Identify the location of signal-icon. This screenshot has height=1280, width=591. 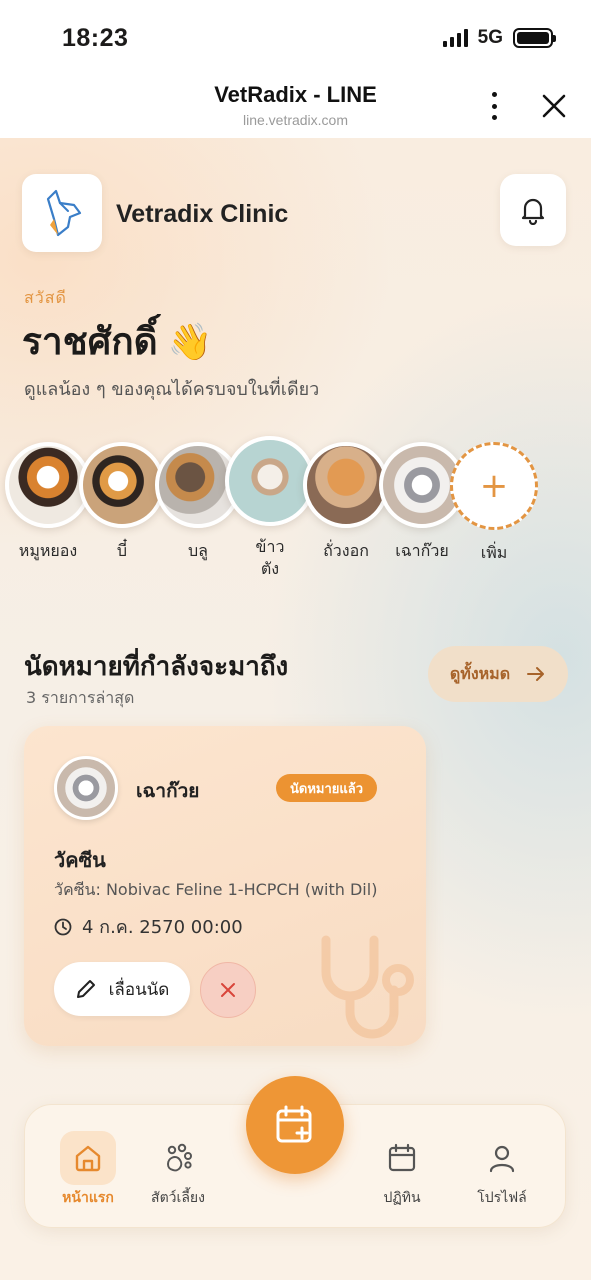
(455, 38).